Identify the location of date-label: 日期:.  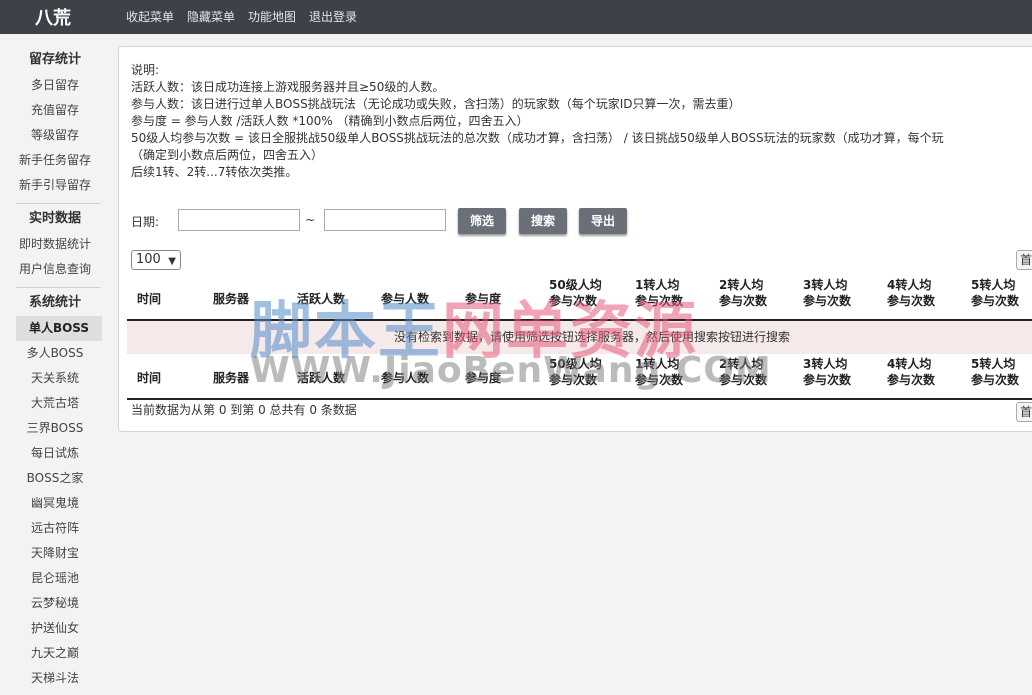
(145, 222).